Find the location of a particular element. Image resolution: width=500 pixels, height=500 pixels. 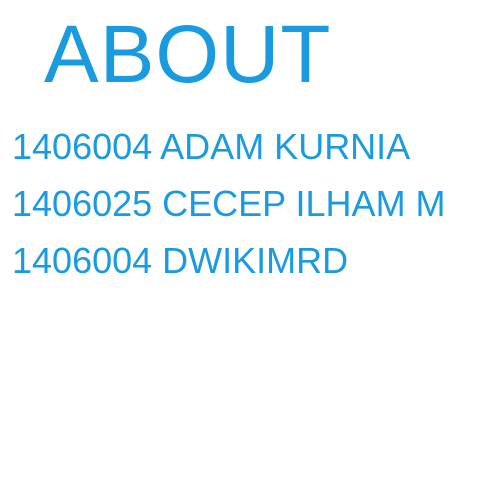

member-row: 1406004 ADAM KURNIA is located at coordinates (211, 146).